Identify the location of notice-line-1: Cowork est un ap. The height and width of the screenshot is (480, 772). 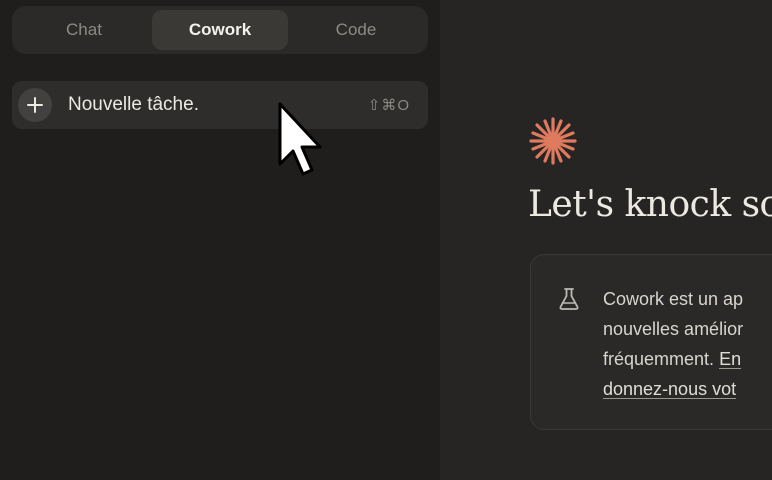
(673, 299).